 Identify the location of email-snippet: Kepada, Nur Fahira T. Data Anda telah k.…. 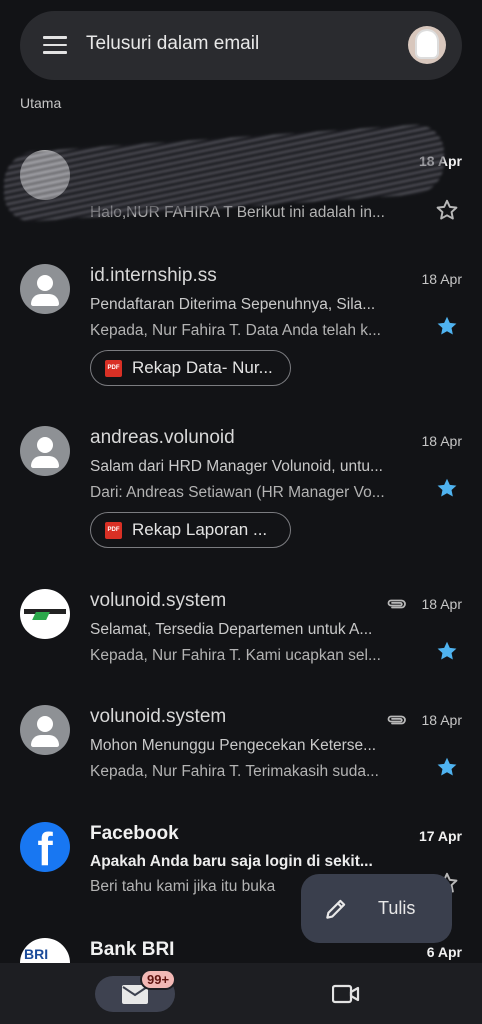
(235, 330).